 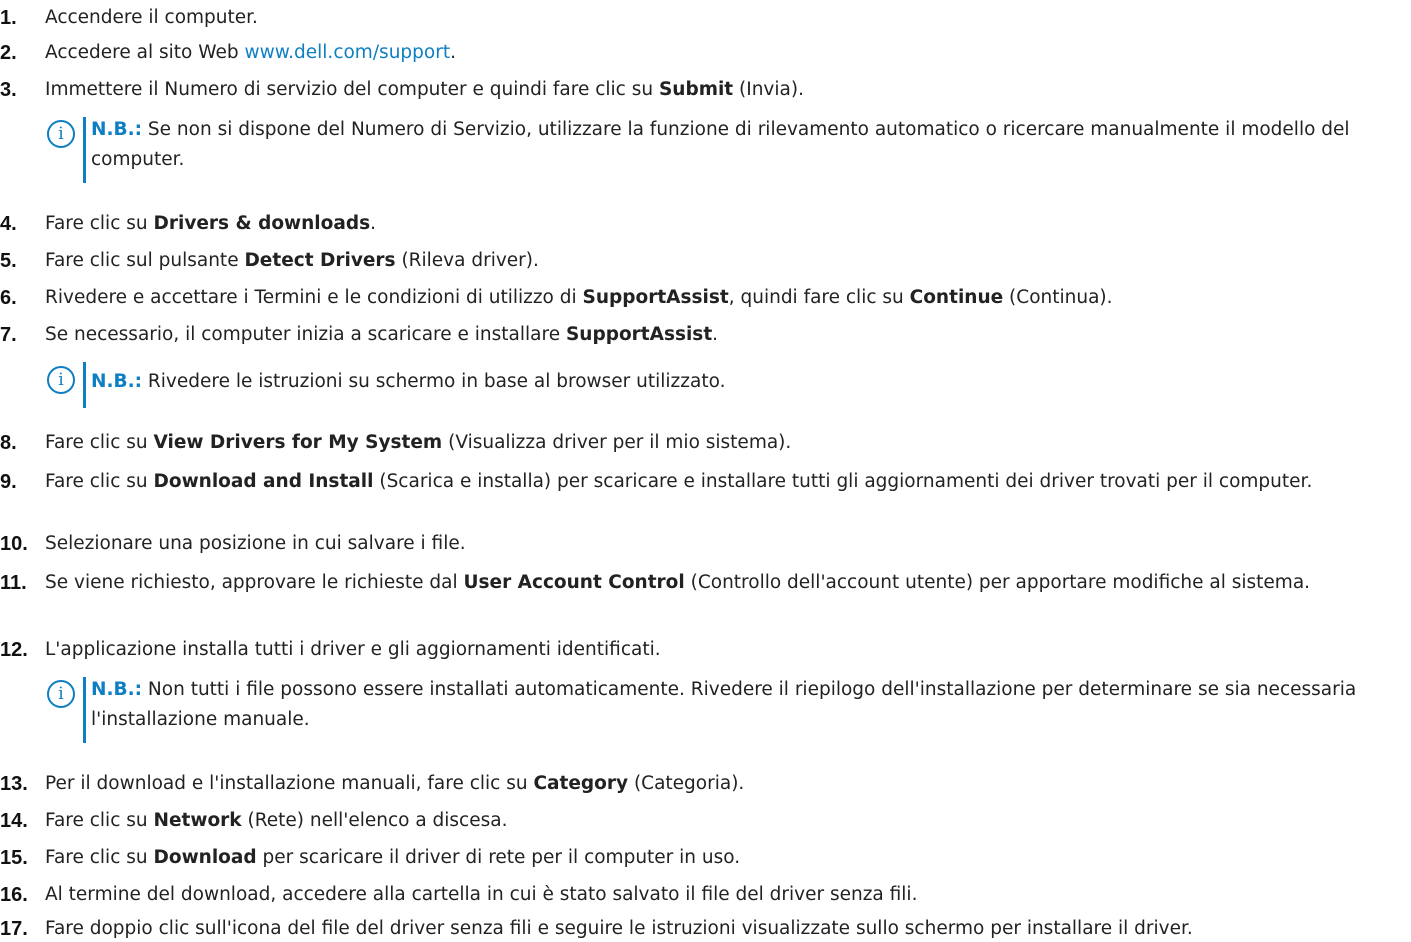 What do you see at coordinates (14, 650) in the screenshot?
I see `step-number: 12.` at bounding box center [14, 650].